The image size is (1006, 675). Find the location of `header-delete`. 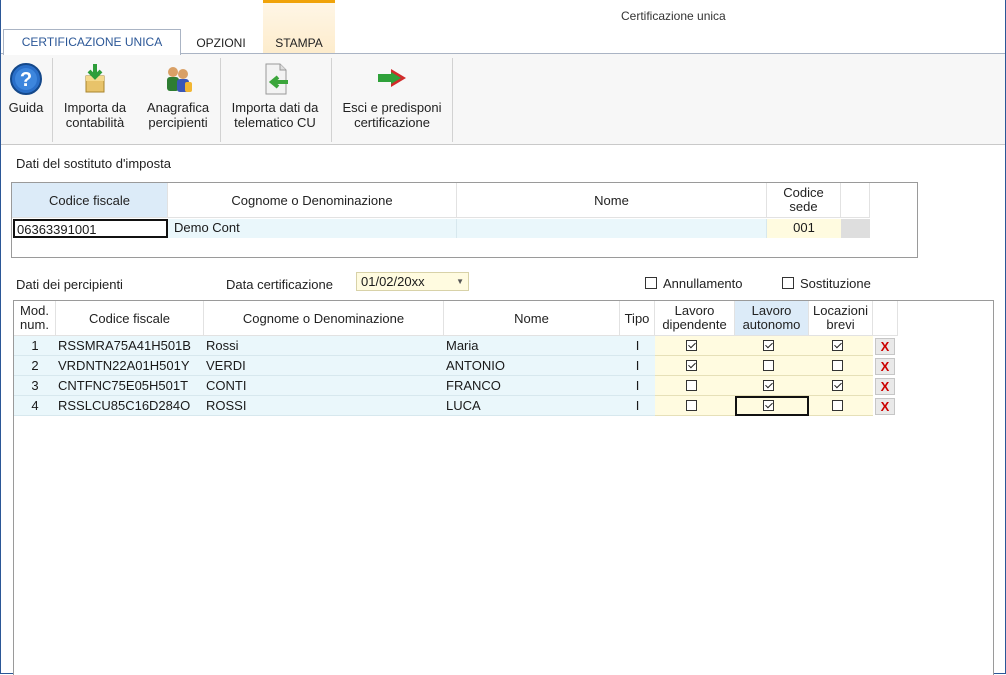

header-delete is located at coordinates (885, 318).